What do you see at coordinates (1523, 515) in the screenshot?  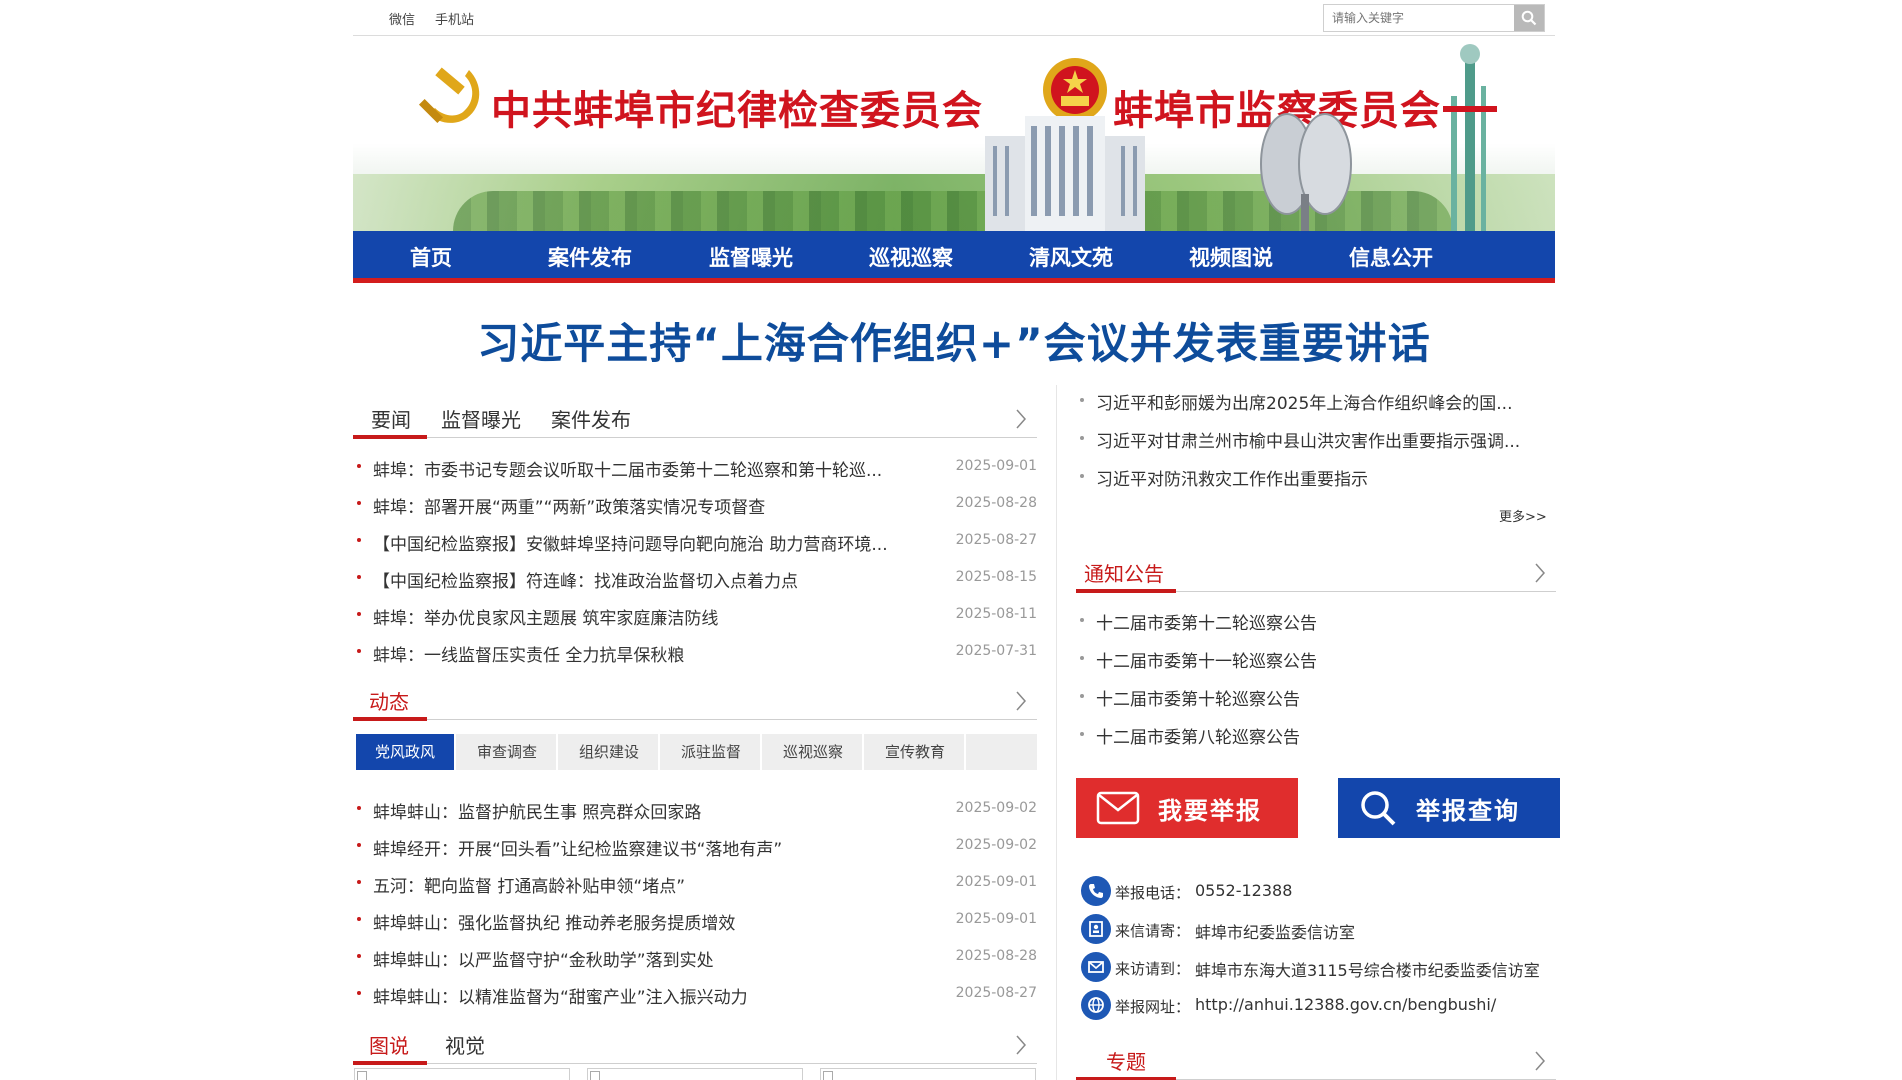 I see `more-link: 更多>>` at bounding box center [1523, 515].